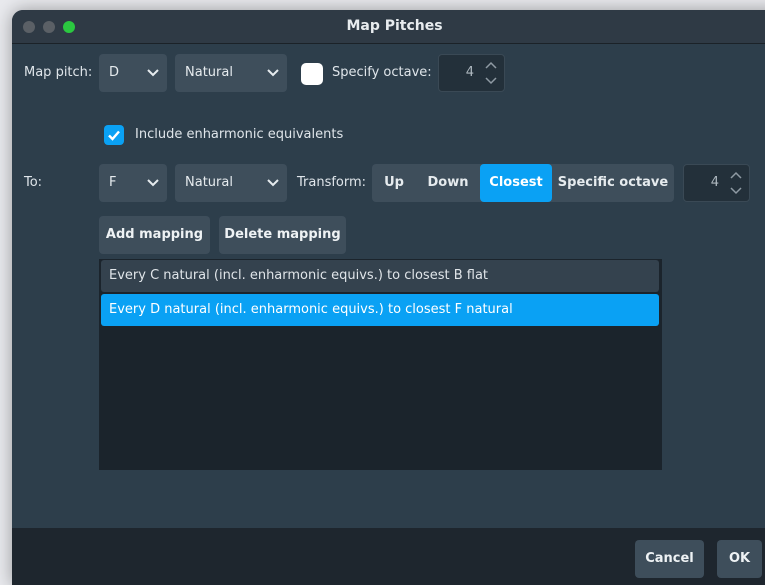  Describe the element at coordinates (209, 72) in the screenshot. I see `map-pitch-accidental-value: Natural` at that location.